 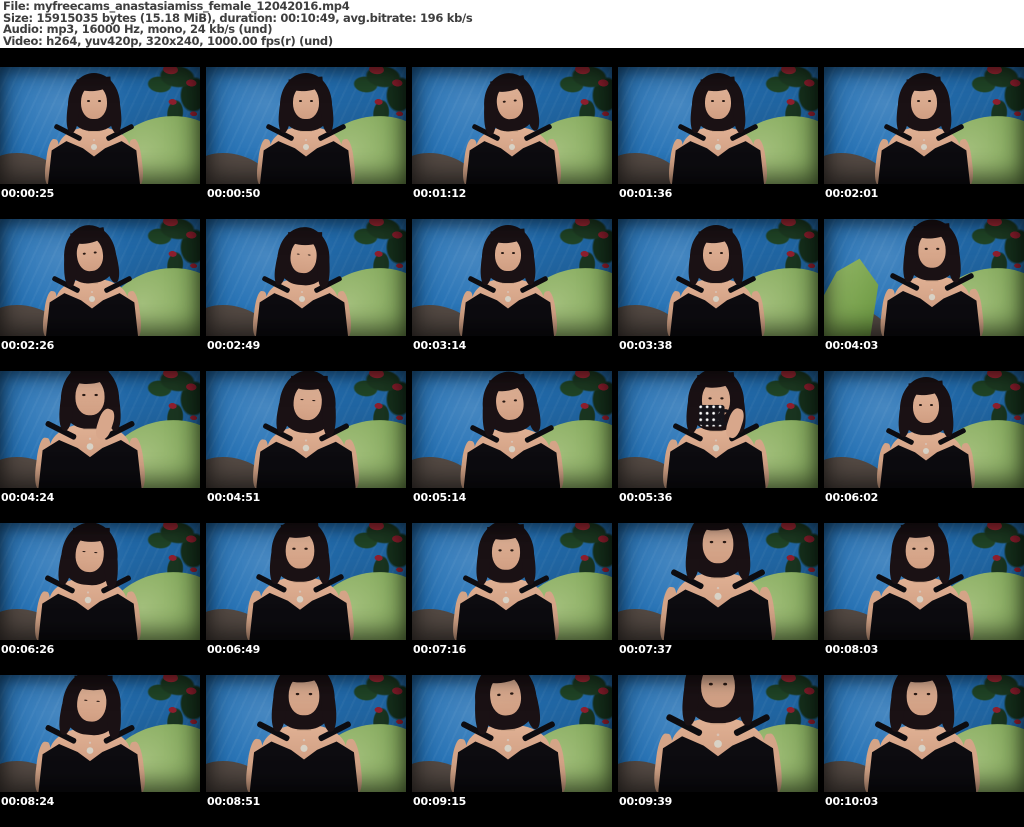 I want to click on frame-timestamp: 00:04:03, so click(x=852, y=345).